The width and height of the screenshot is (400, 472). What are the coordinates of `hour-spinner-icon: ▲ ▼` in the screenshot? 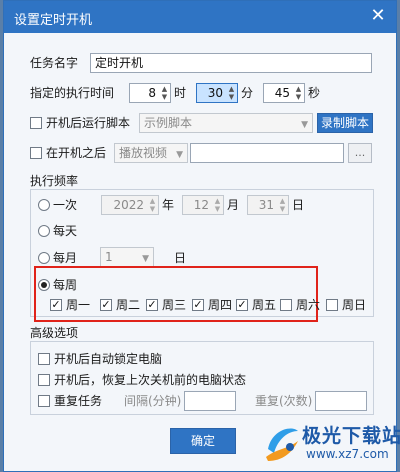 It's located at (164, 93).